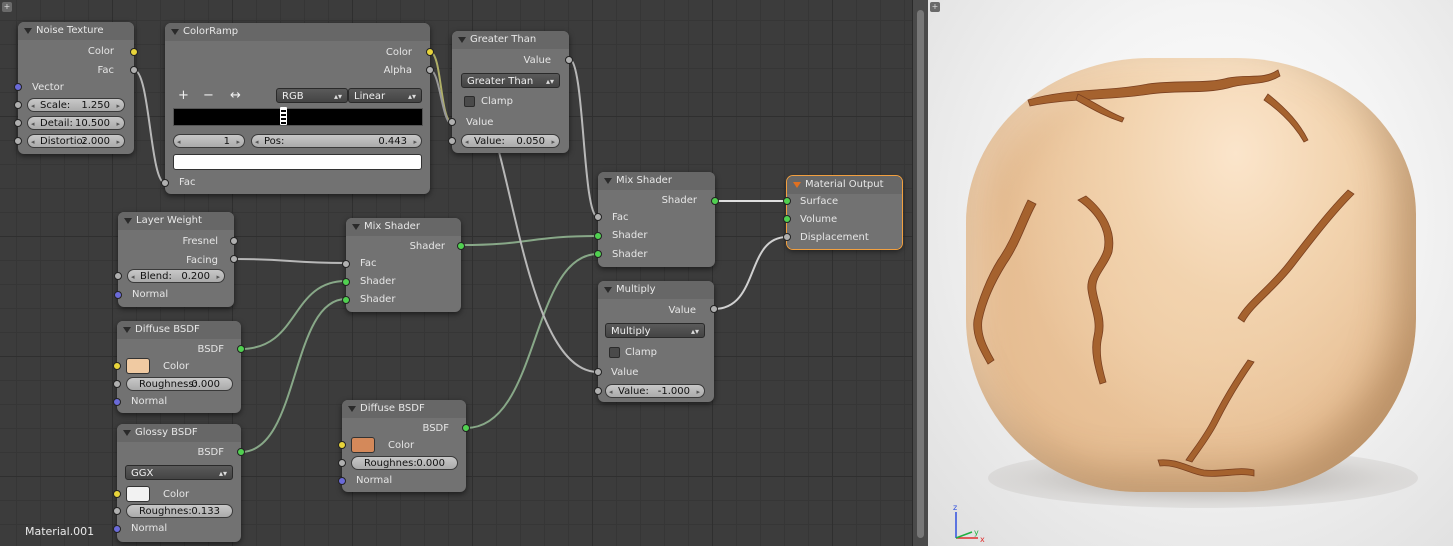 This screenshot has height=546, width=1453. What do you see at coordinates (7, 7) in the screenshot?
I see `area-split-corner-icon: +` at bounding box center [7, 7].